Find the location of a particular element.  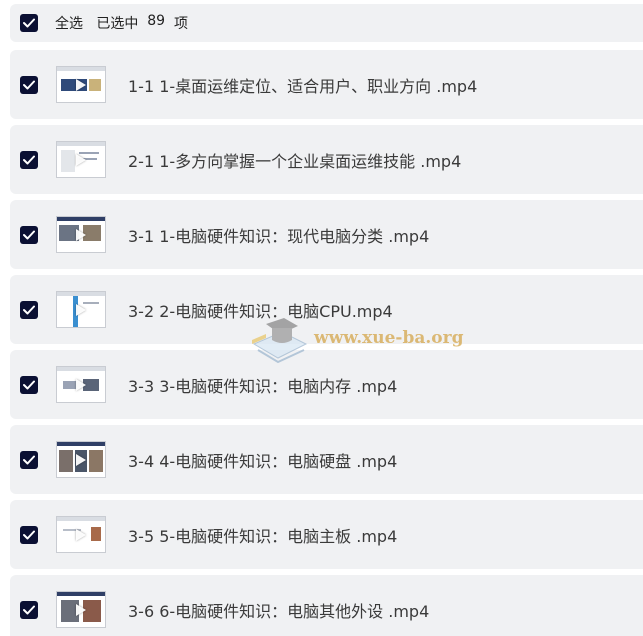

file-row: 2-1 1-多方向掌握一个企业桌面运维技能 .mp4 is located at coordinates (326, 159).